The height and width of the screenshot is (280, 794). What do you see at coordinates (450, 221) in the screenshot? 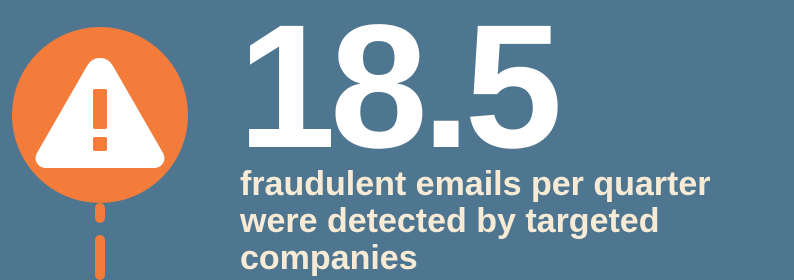
I see `caption-line: were detected by targeted` at bounding box center [450, 221].